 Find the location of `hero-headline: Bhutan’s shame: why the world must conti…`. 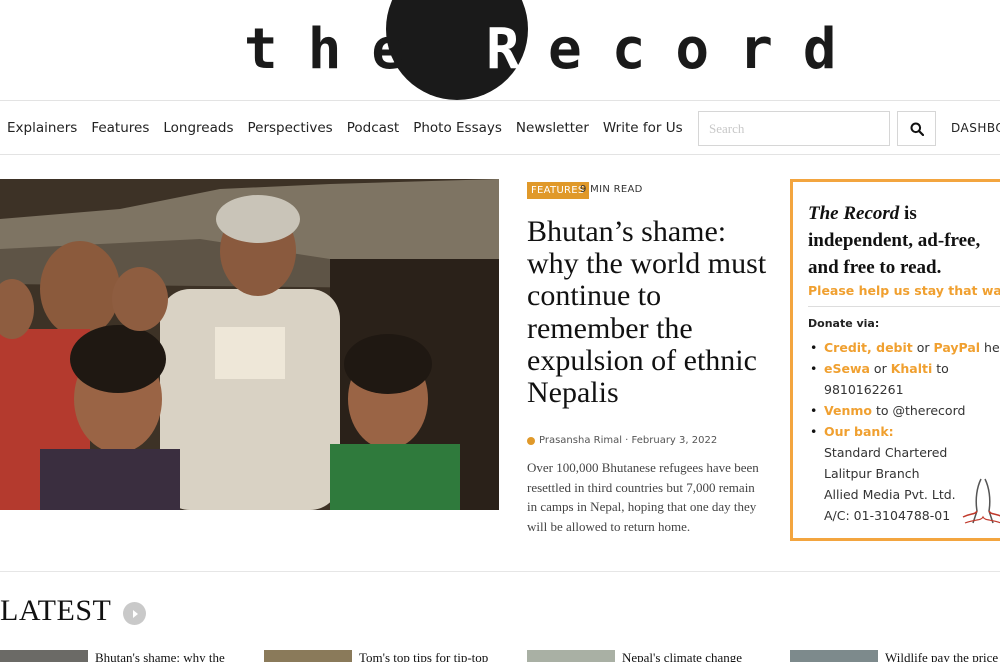

hero-headline: Bhutan’s shame: why the world must conti… is located at coordinates (652, 312).